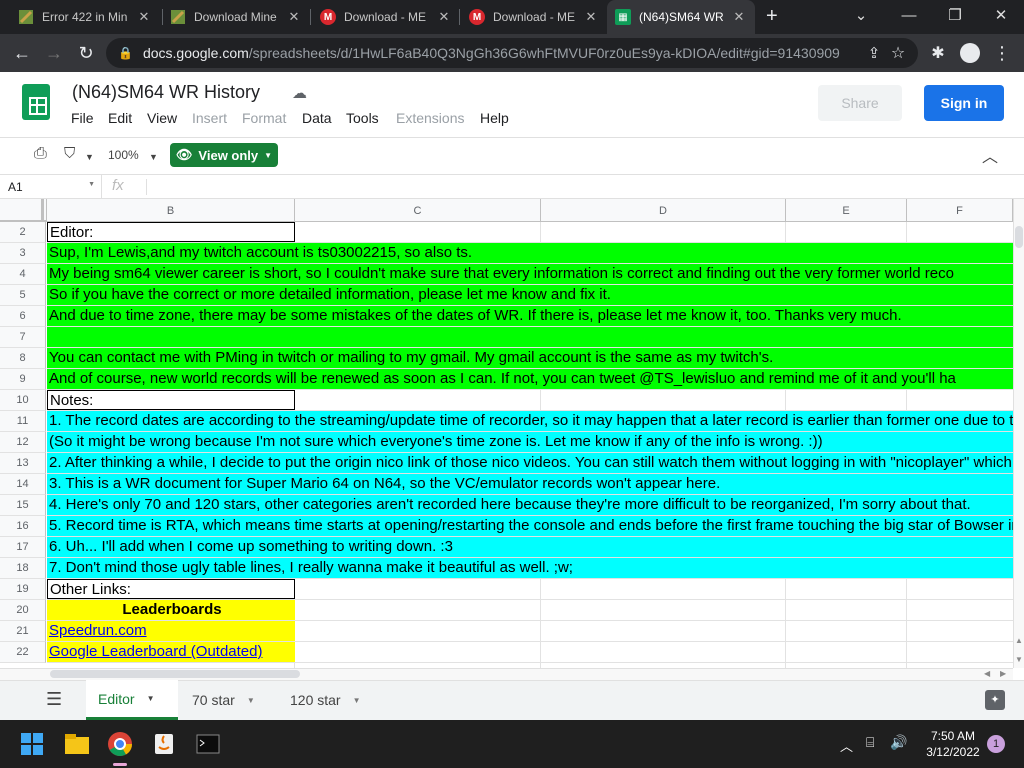  What do you see at coordinates (171, 631) in the screenshot?
I see `link-cell: Speedrun.com` at bounding box center [171, 631].